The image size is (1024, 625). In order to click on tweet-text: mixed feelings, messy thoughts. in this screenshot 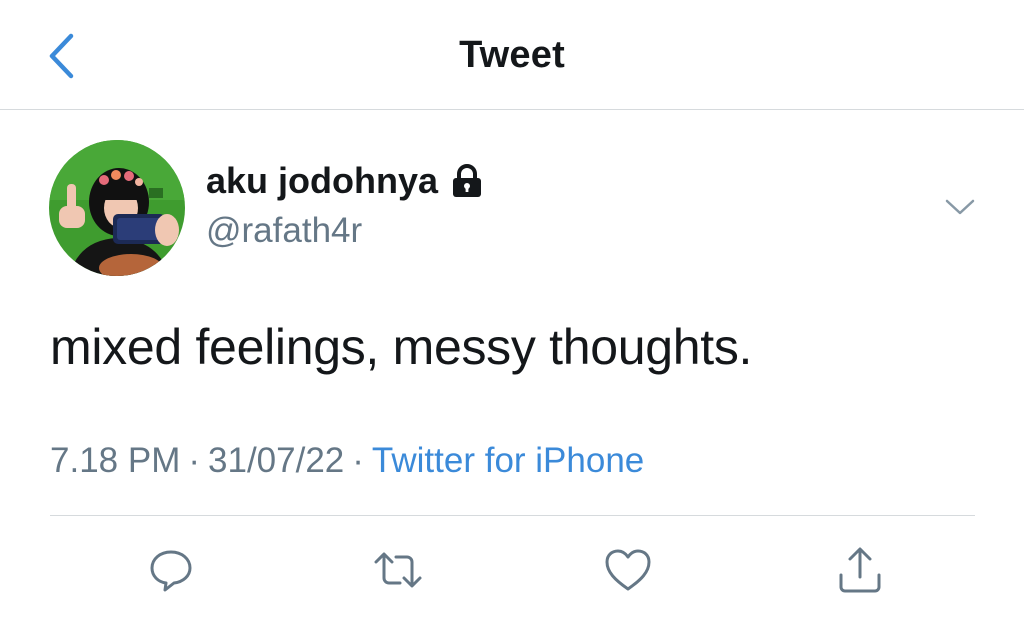, I will do `click(401, 347)`.